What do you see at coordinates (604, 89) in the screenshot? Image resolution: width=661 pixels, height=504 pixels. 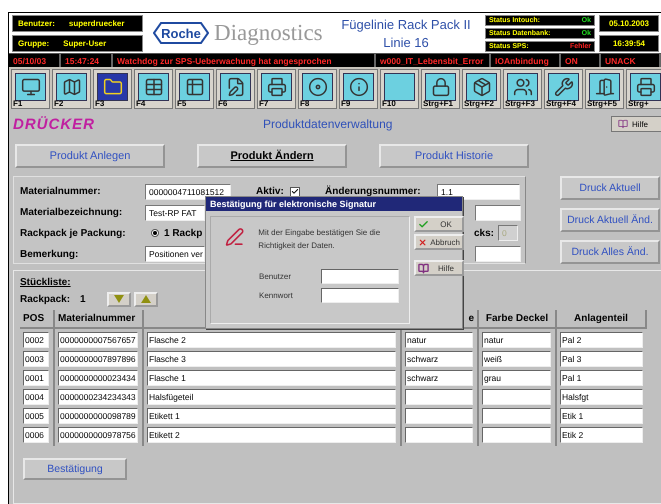 I see `function-key-button: Strg+F5` at bounding box center [604, 89].